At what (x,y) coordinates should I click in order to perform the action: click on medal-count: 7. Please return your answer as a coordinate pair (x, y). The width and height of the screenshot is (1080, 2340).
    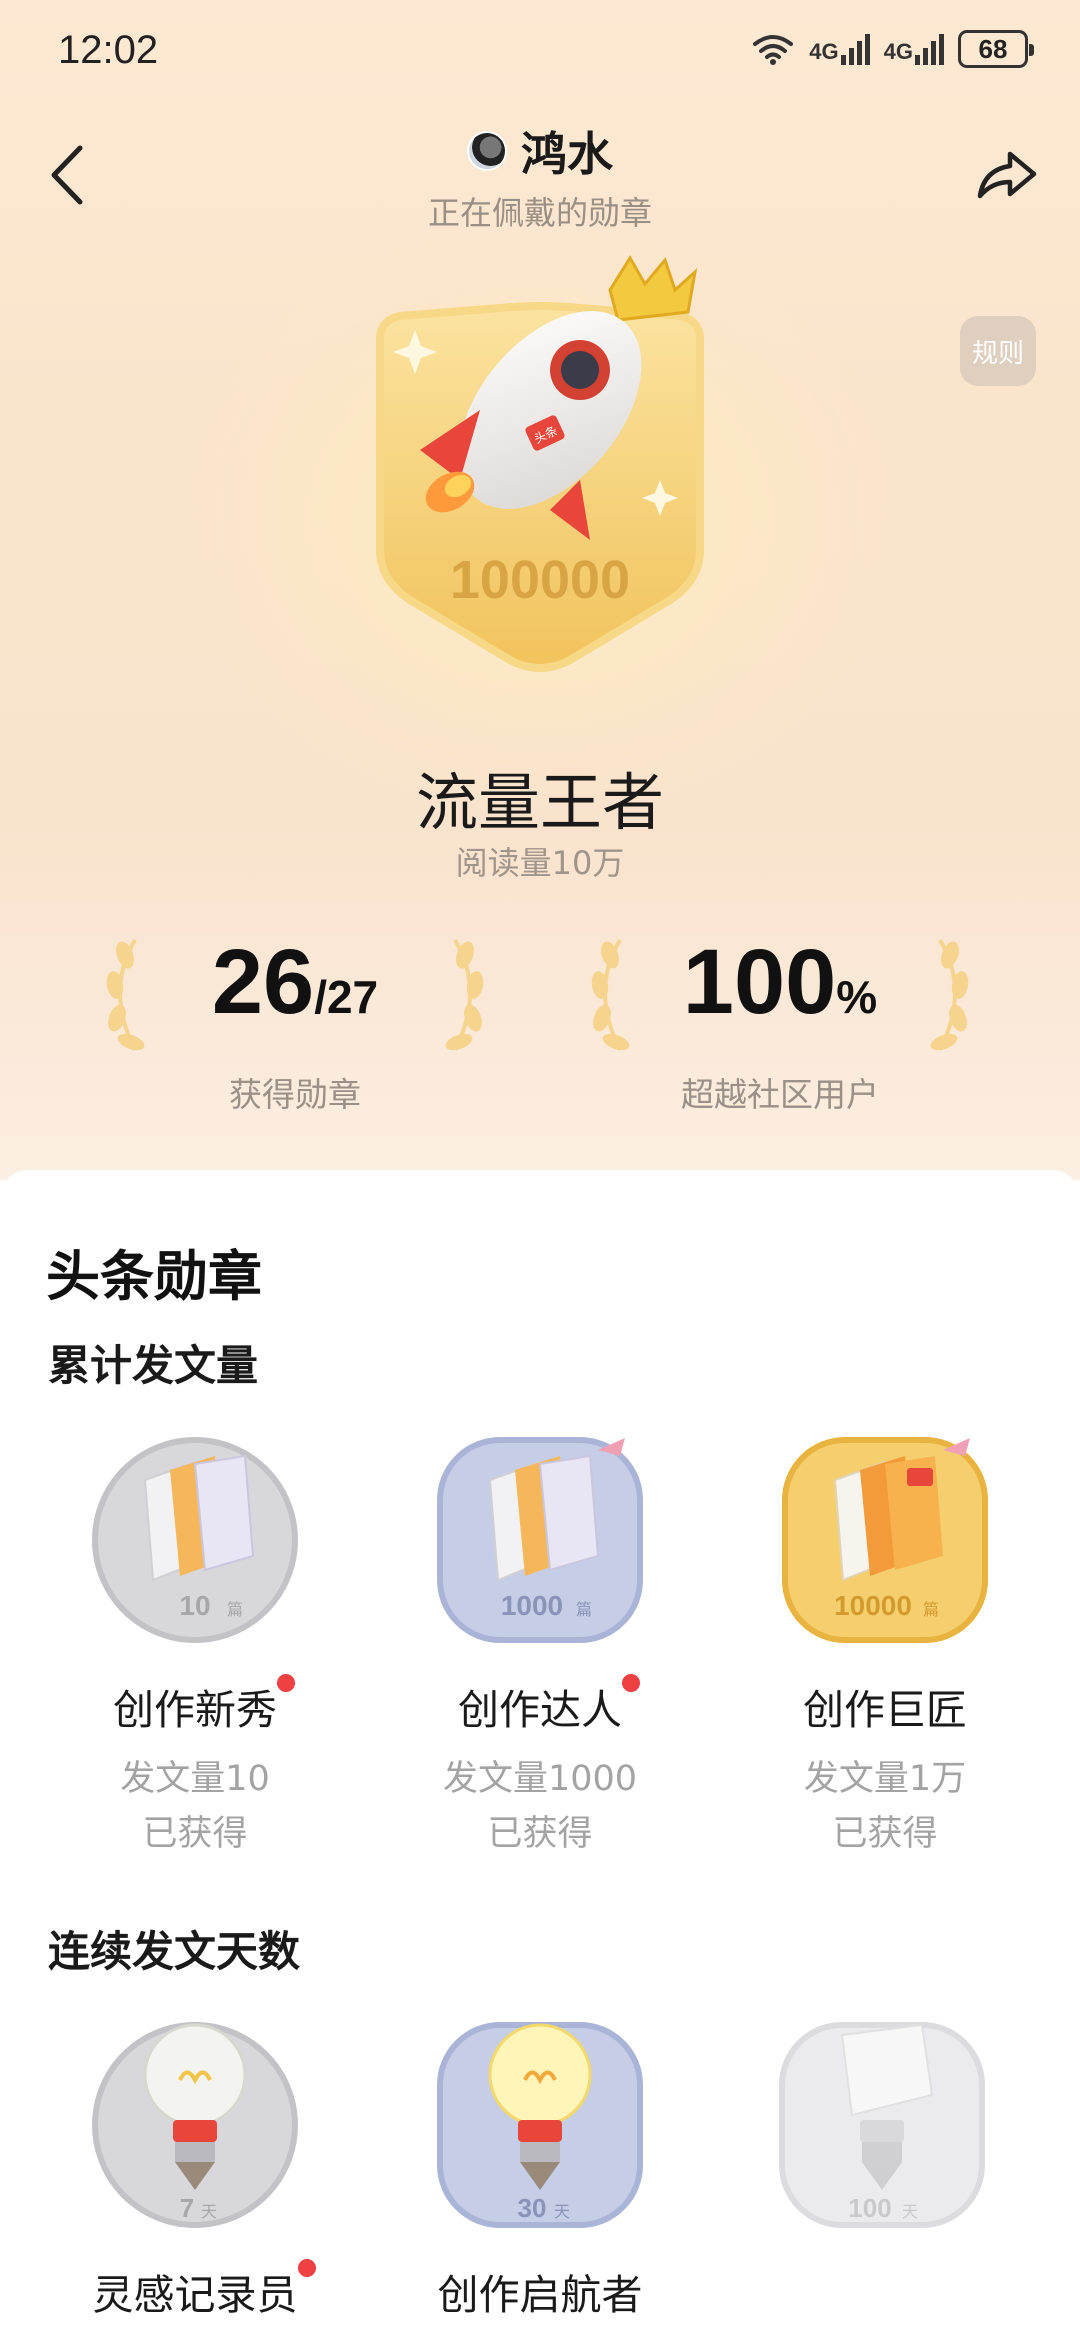
    Looking at the image, I should click on (187, 2208).